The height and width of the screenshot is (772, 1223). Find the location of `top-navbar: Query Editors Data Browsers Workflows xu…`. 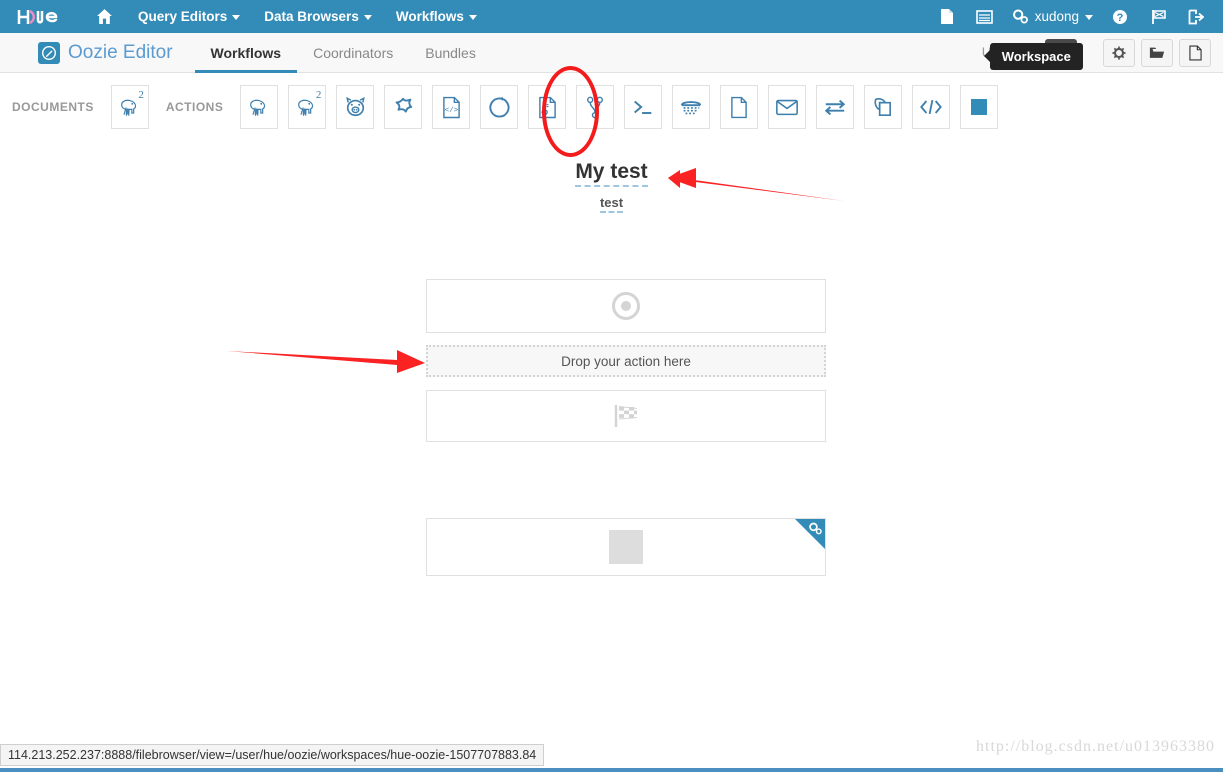

top-navbar: Query Editors Data Browsers Workflows xu… is located at coordinates (611, 16).